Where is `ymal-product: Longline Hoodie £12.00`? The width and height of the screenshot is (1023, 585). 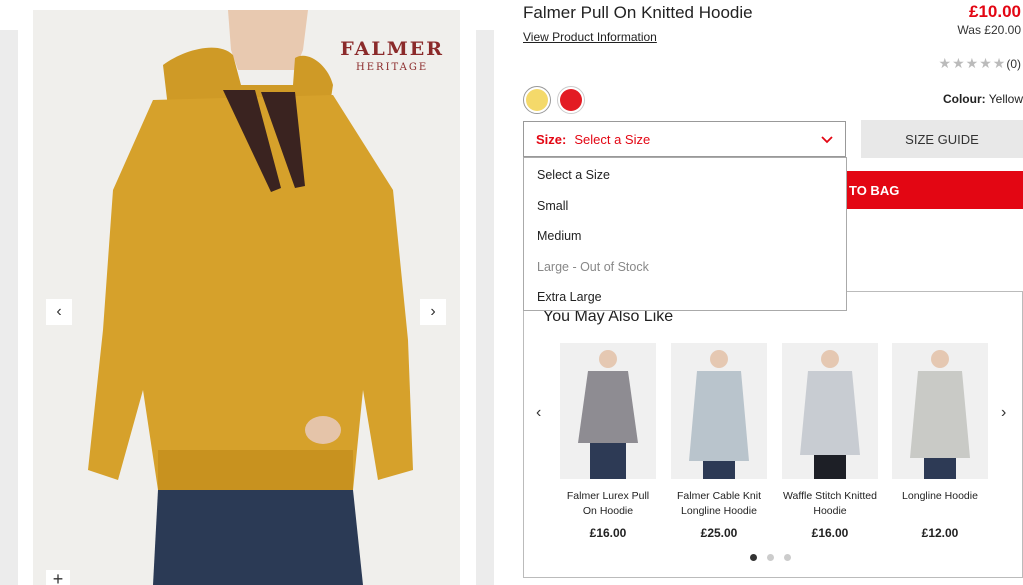 ymal-product: Longline Hoodie £12.00 is located at coordinates (940, 441).